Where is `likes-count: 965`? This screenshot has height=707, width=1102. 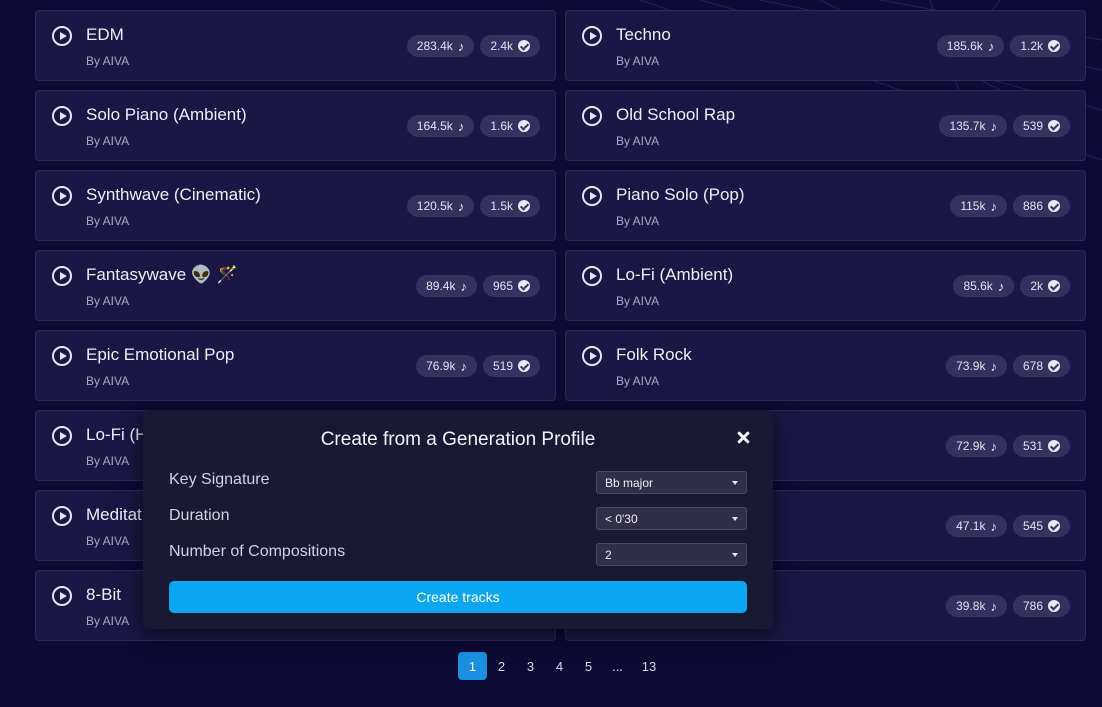
likes-count: 965 is located at coordinates (502, 286).